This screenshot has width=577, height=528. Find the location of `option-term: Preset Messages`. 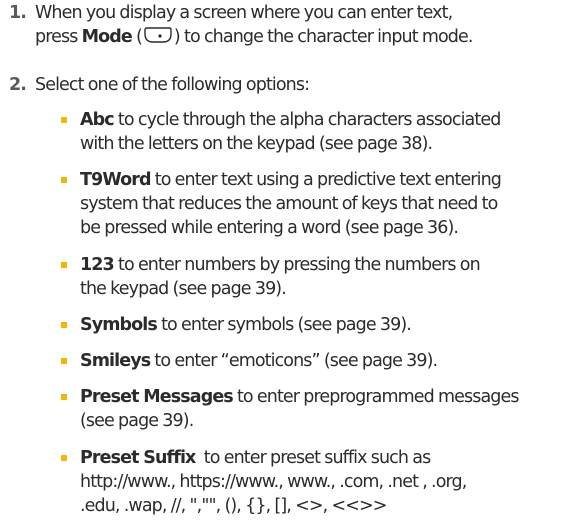

option-term: Preset Messages is located at coordinates (157, 397).